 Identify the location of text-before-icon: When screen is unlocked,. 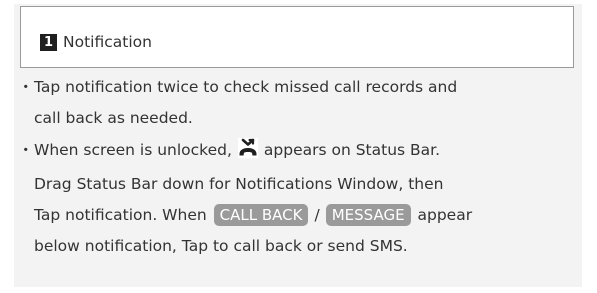
(133, 150).